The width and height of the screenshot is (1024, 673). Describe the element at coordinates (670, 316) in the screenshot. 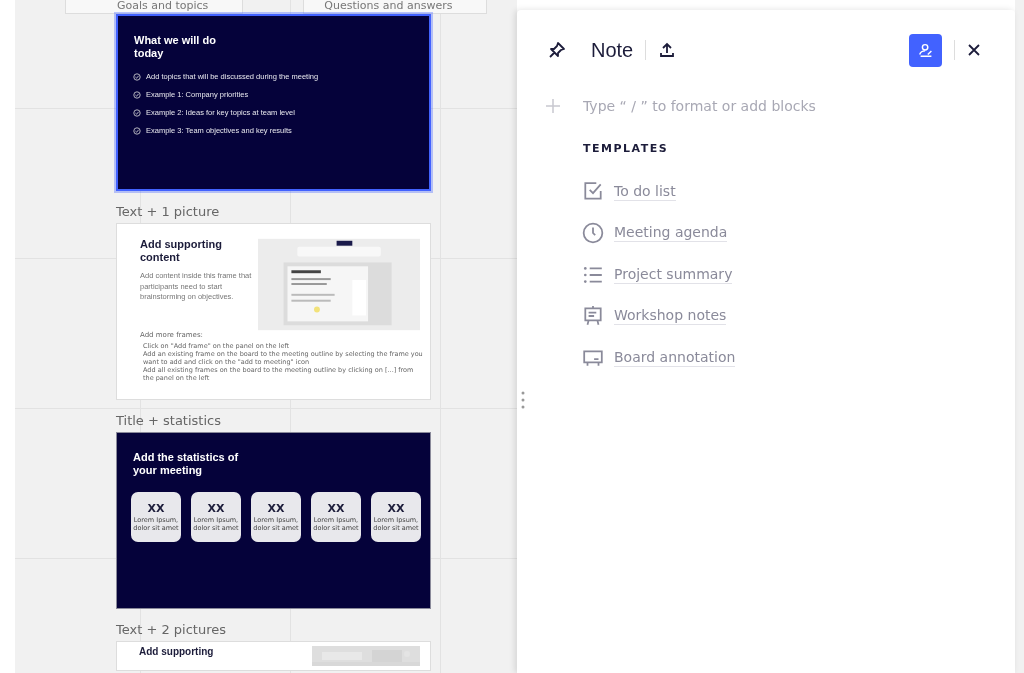

I see `template-link: Workshop notes` at that location.